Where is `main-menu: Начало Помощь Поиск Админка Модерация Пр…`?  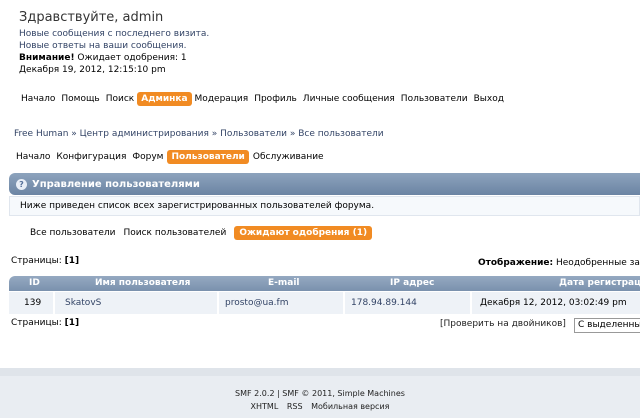 main-menu: Начало Помощь Поиск Админка Модерация Пр… is located at coordinates (262, 99).